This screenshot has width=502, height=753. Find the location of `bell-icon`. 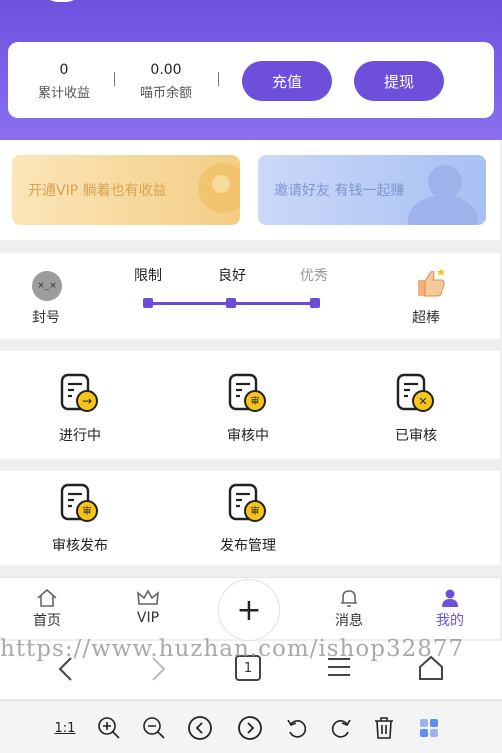

bell-icon is located at coordinates (349, 598).